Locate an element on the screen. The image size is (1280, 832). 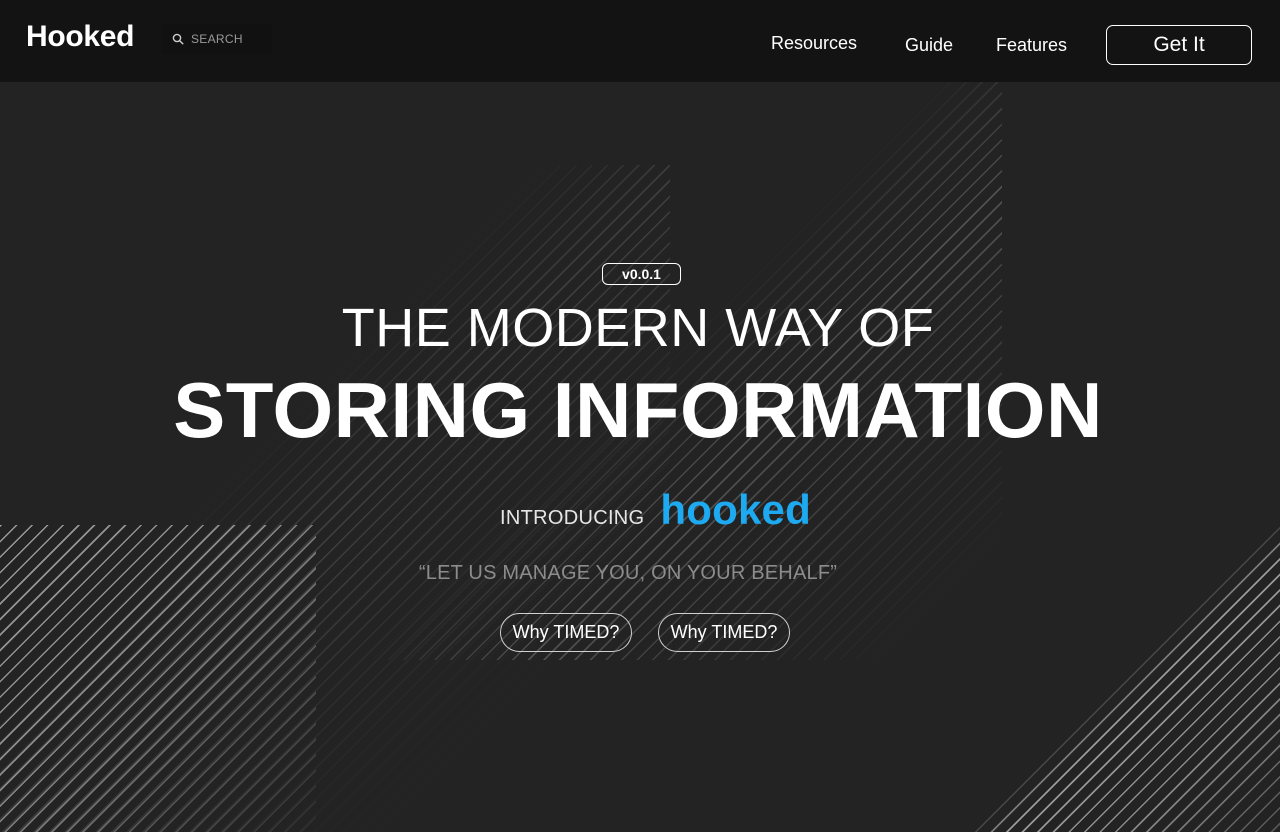
get-it-button: Get It is located at coordinates (1179, 45).